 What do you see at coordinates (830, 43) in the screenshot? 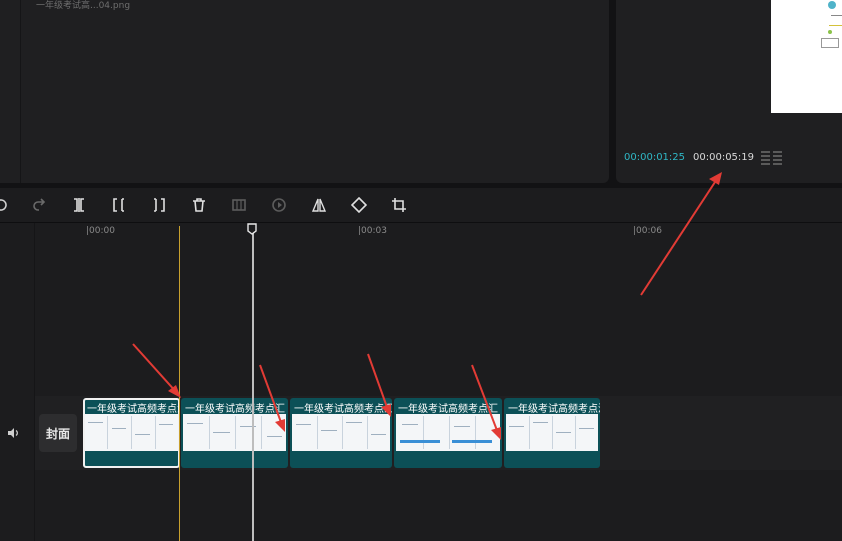
I see `preview-box` at bounding box center [830, 43].